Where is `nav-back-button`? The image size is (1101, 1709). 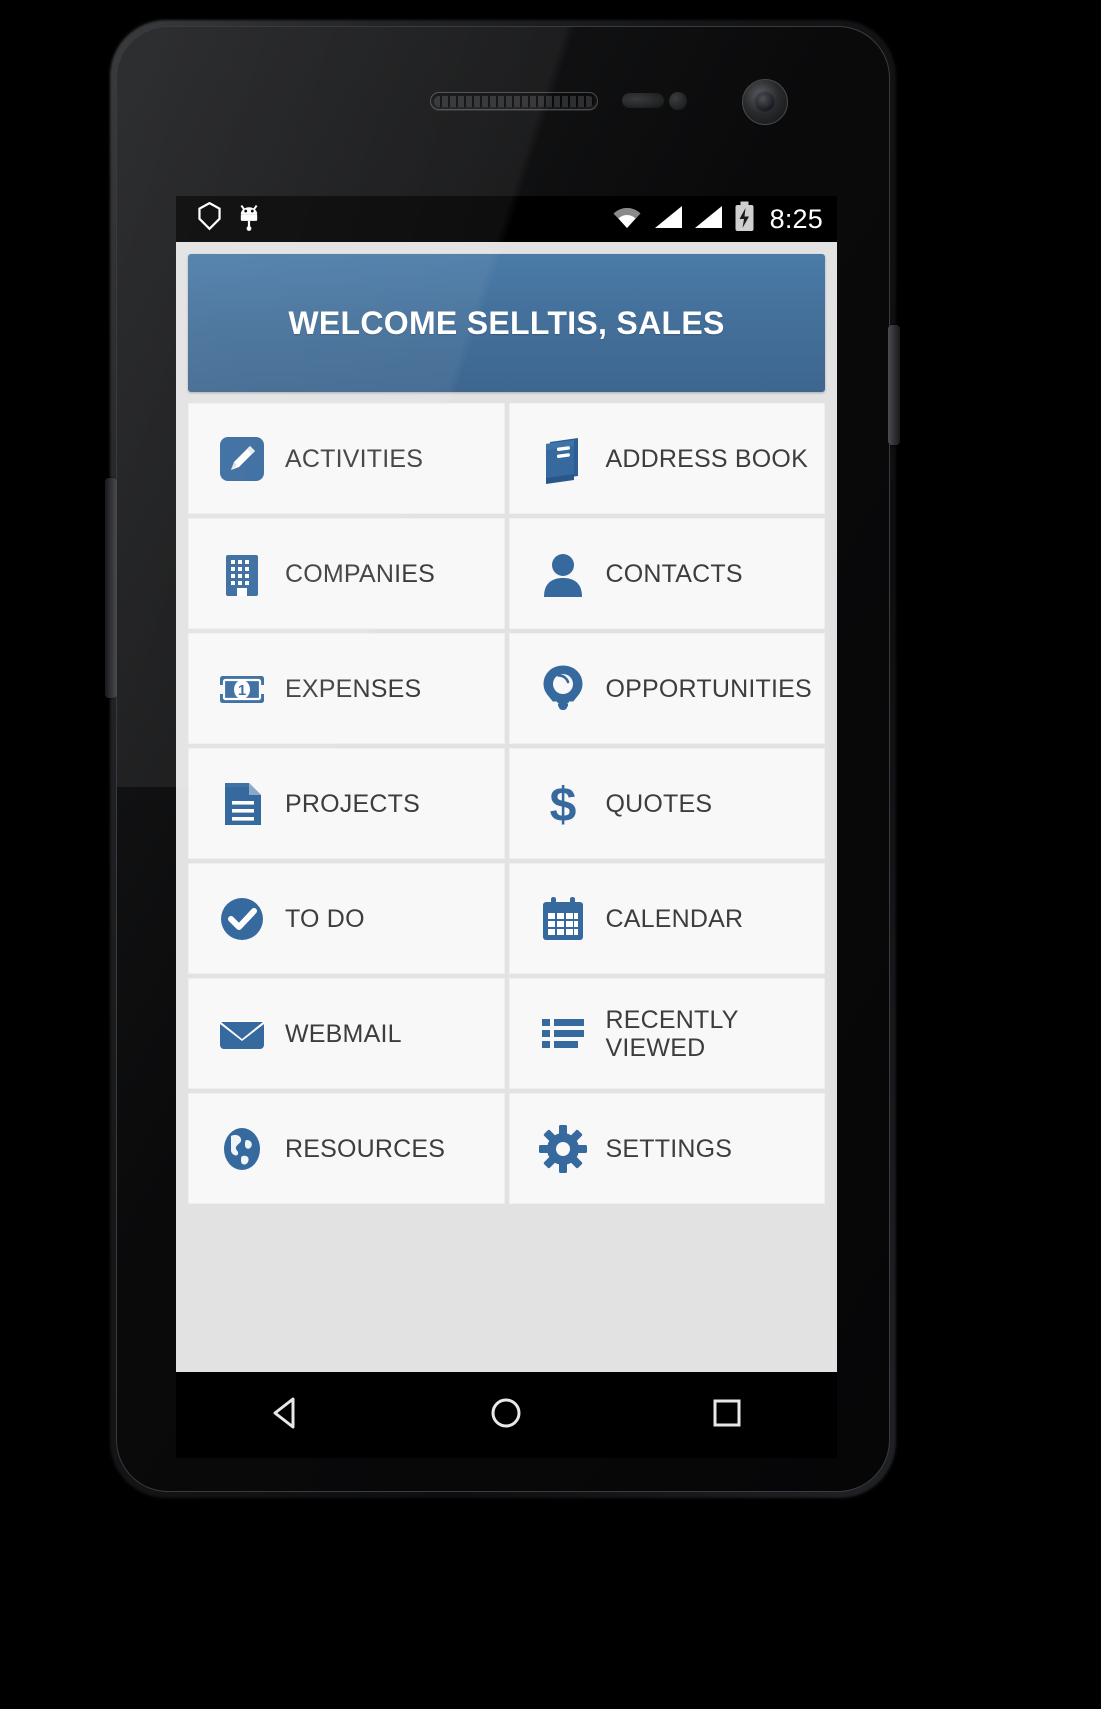 nav-back-button is located at coordinates (286, 1415).